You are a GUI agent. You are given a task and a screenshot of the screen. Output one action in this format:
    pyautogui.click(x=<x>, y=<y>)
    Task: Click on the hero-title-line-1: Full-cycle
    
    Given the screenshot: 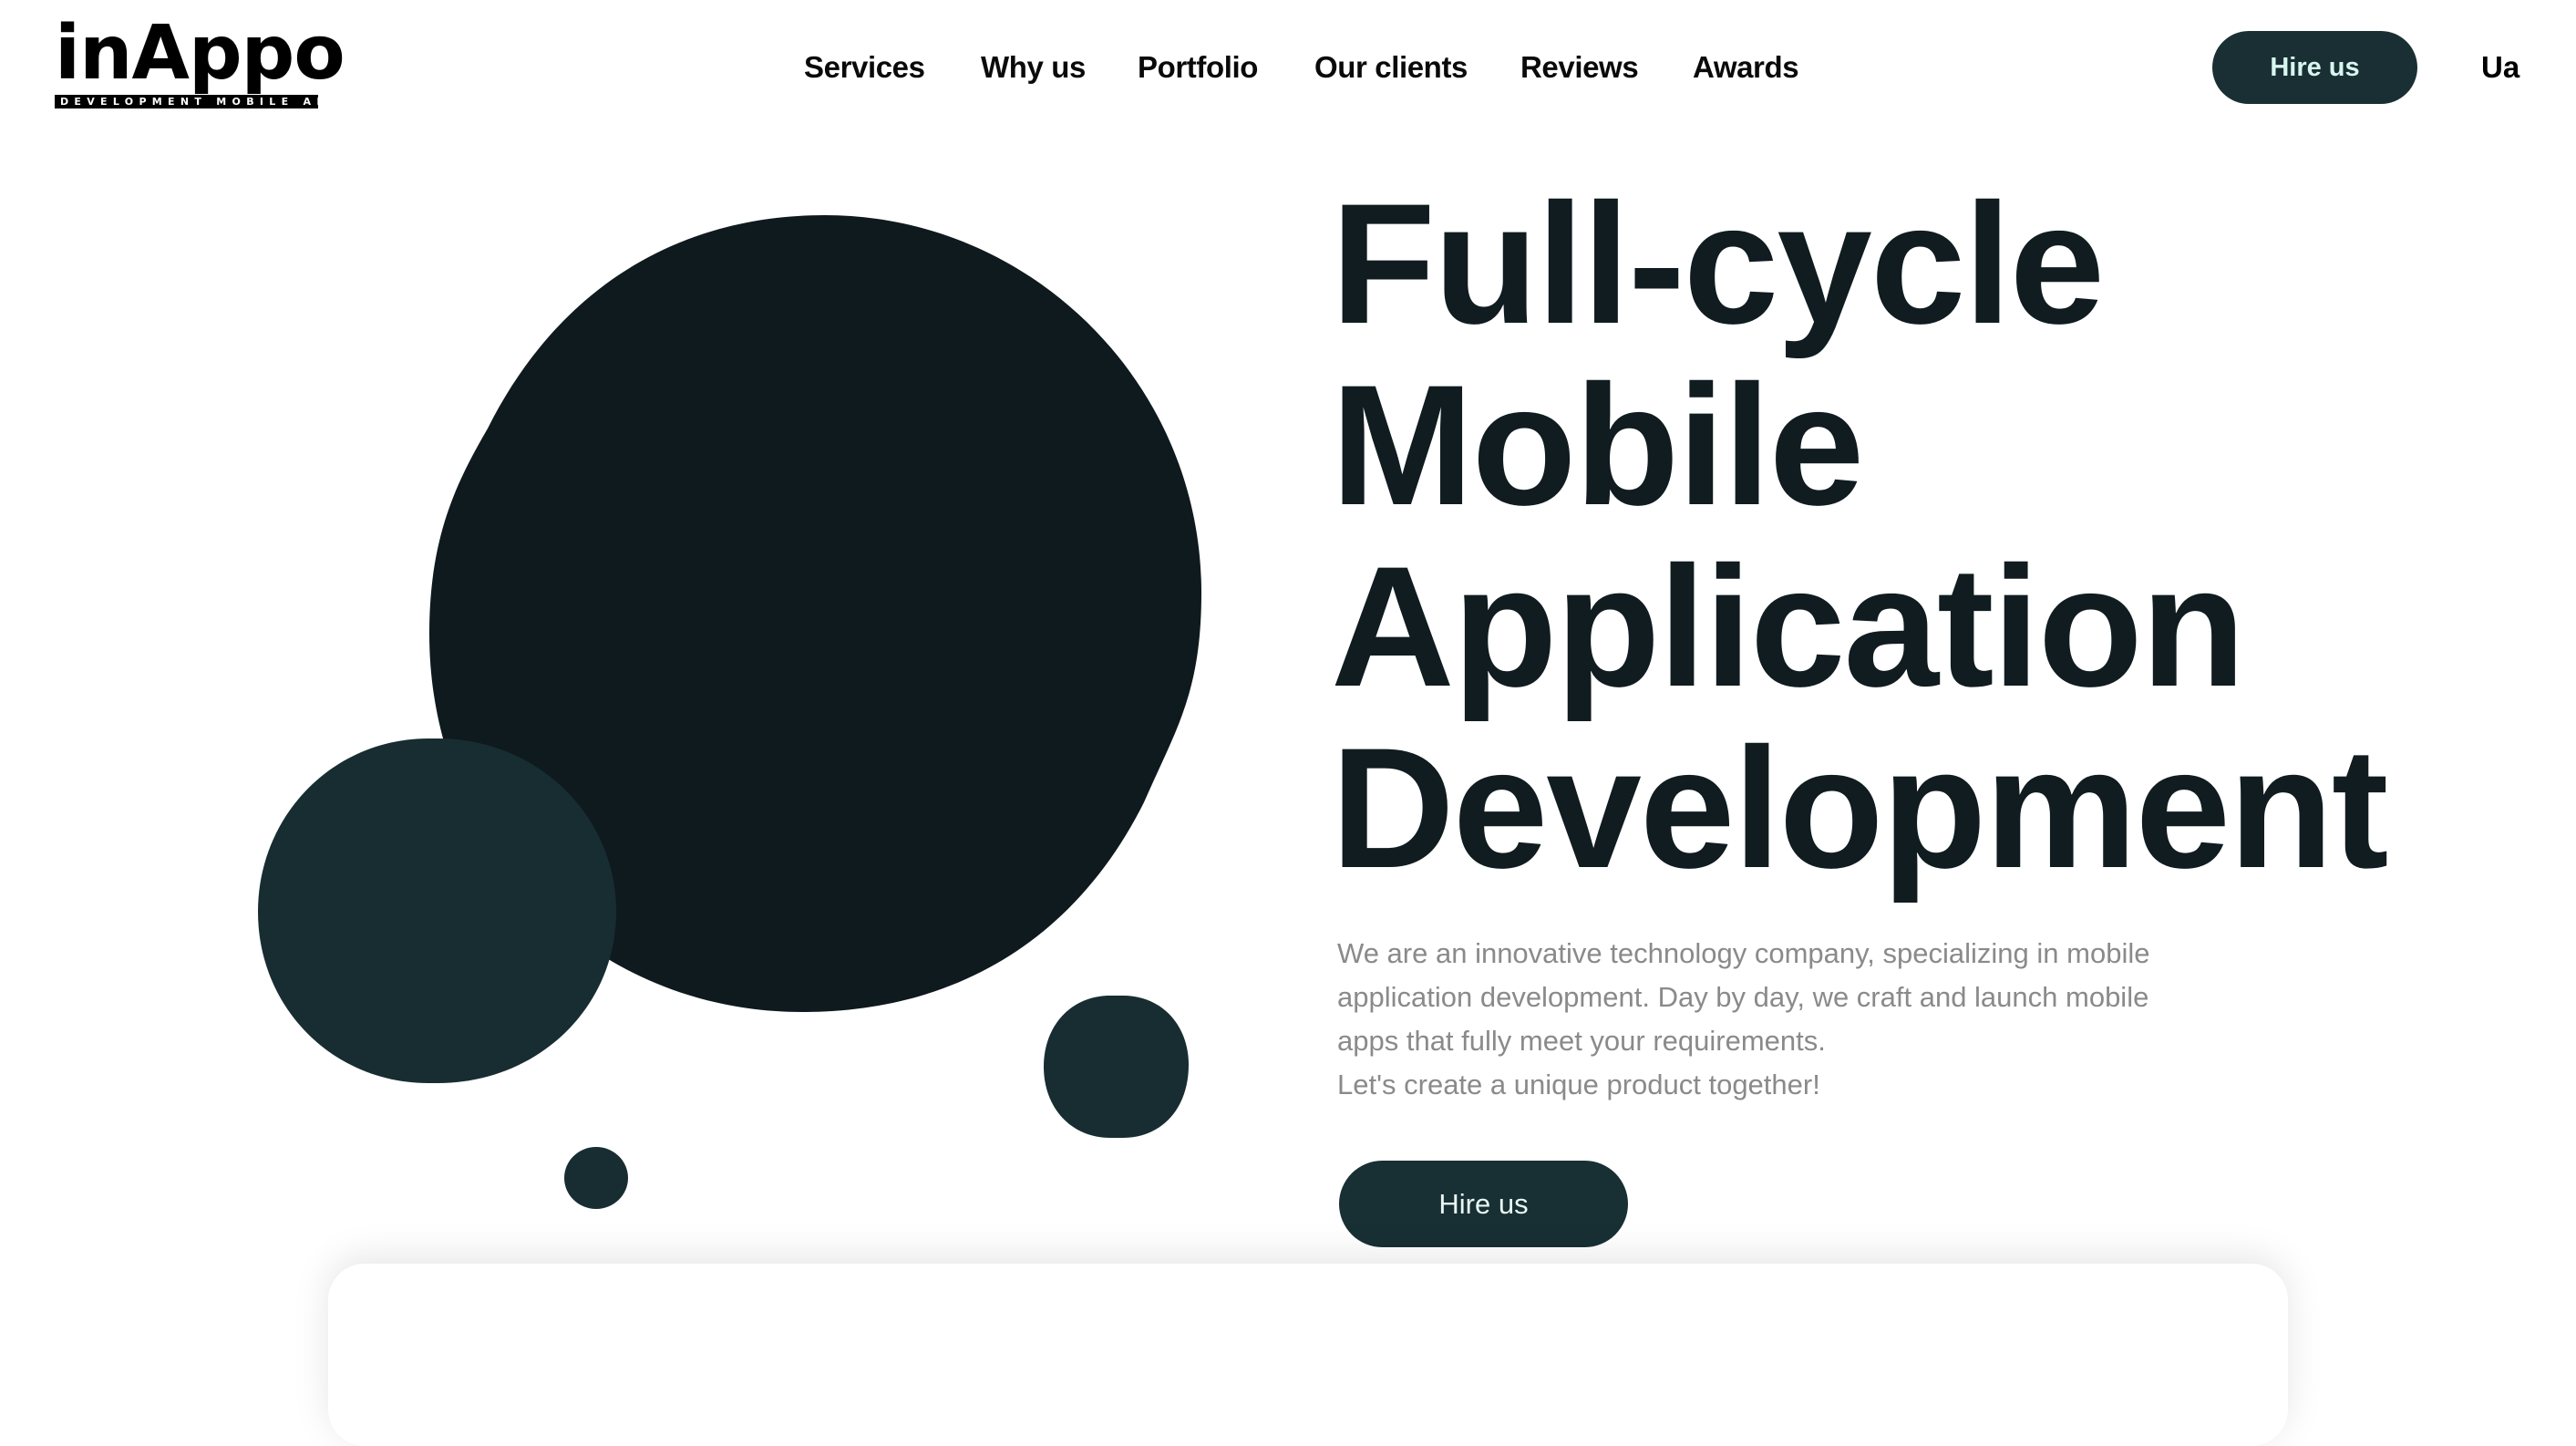 What is the action you would take?
    pyautogui.click(x=1718, y=263)
    